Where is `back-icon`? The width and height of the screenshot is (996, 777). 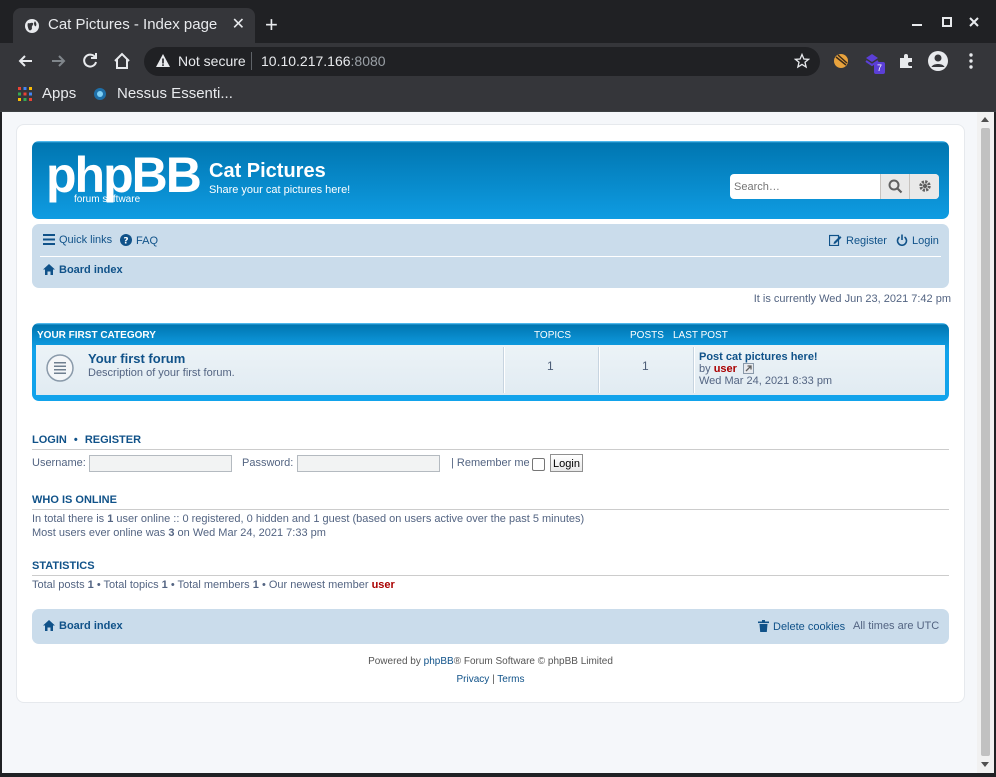
back-icon is located at coordinates (26, 61).